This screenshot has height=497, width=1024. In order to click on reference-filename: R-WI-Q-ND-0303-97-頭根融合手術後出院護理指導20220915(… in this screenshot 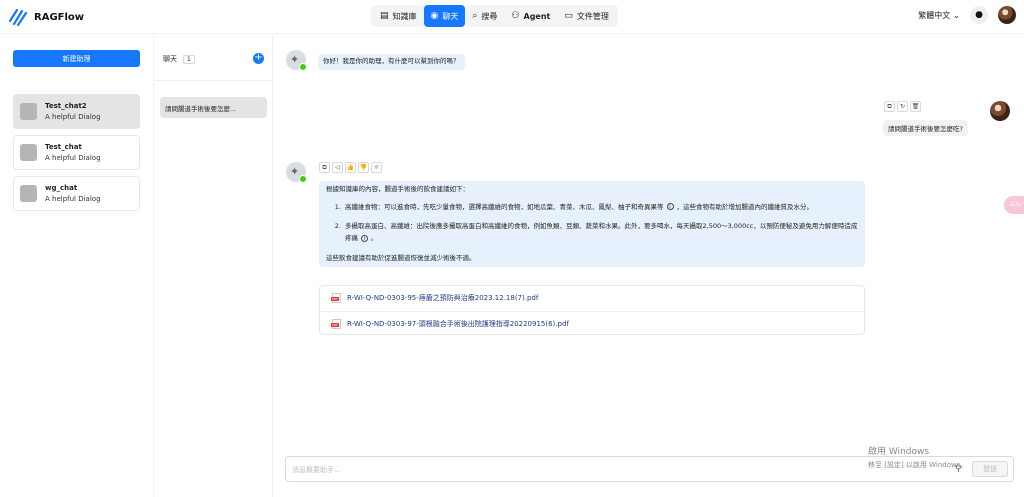, I will do `click(458, 324)`.